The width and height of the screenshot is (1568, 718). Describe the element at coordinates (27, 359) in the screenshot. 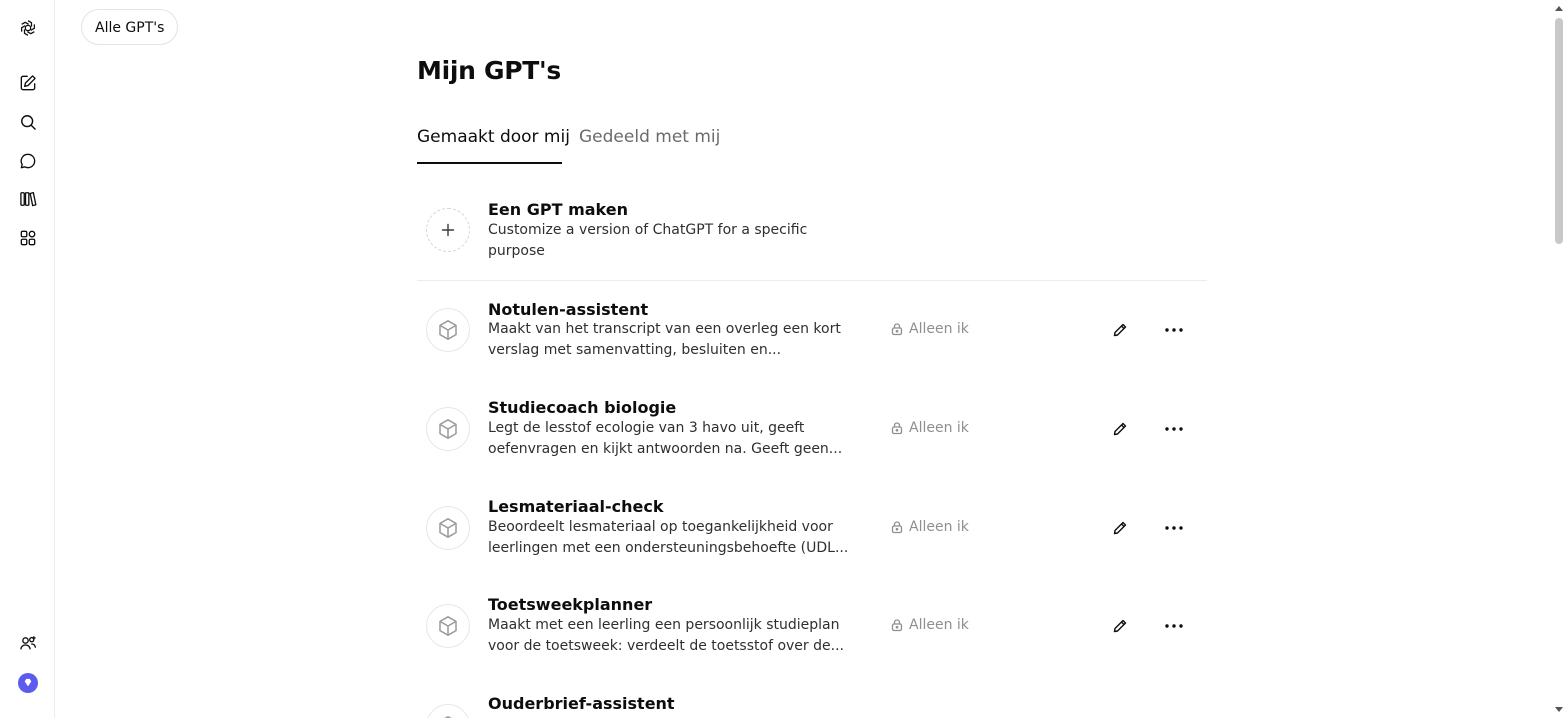

I see `sidebar-rail` at that location.